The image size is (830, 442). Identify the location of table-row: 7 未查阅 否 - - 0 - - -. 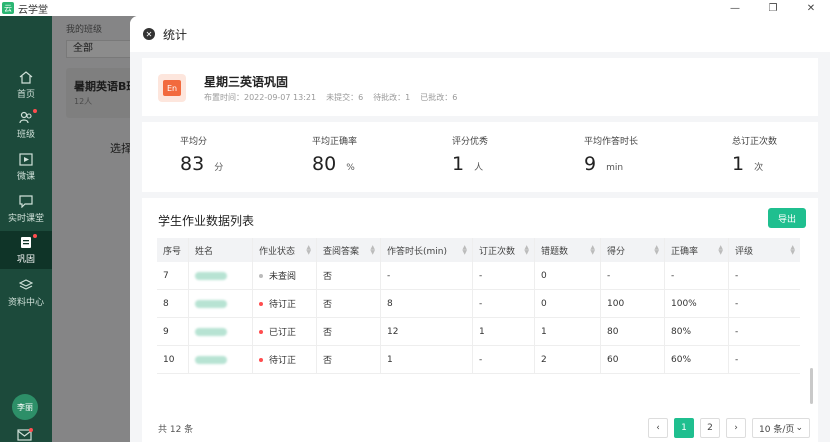
(478, 276).